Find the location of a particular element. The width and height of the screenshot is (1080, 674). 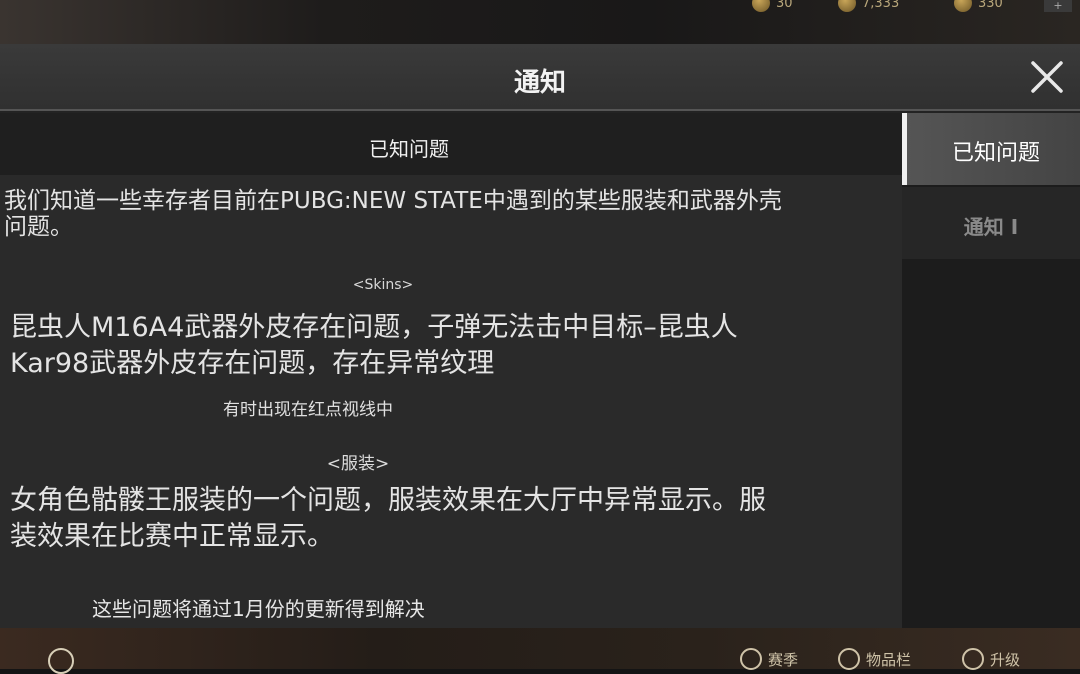

upgrade-label: 升级 is located at coordinates (1005, 659).